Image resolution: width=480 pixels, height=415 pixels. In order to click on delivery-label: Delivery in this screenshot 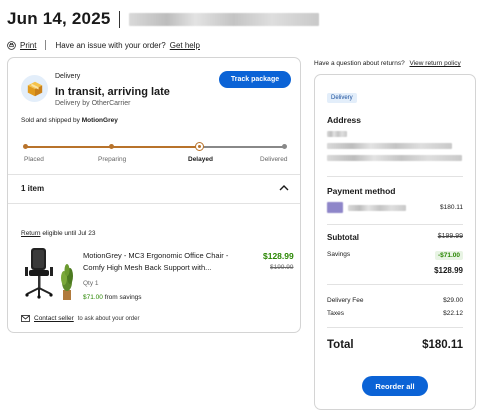, I will do `click(68, 76)`.